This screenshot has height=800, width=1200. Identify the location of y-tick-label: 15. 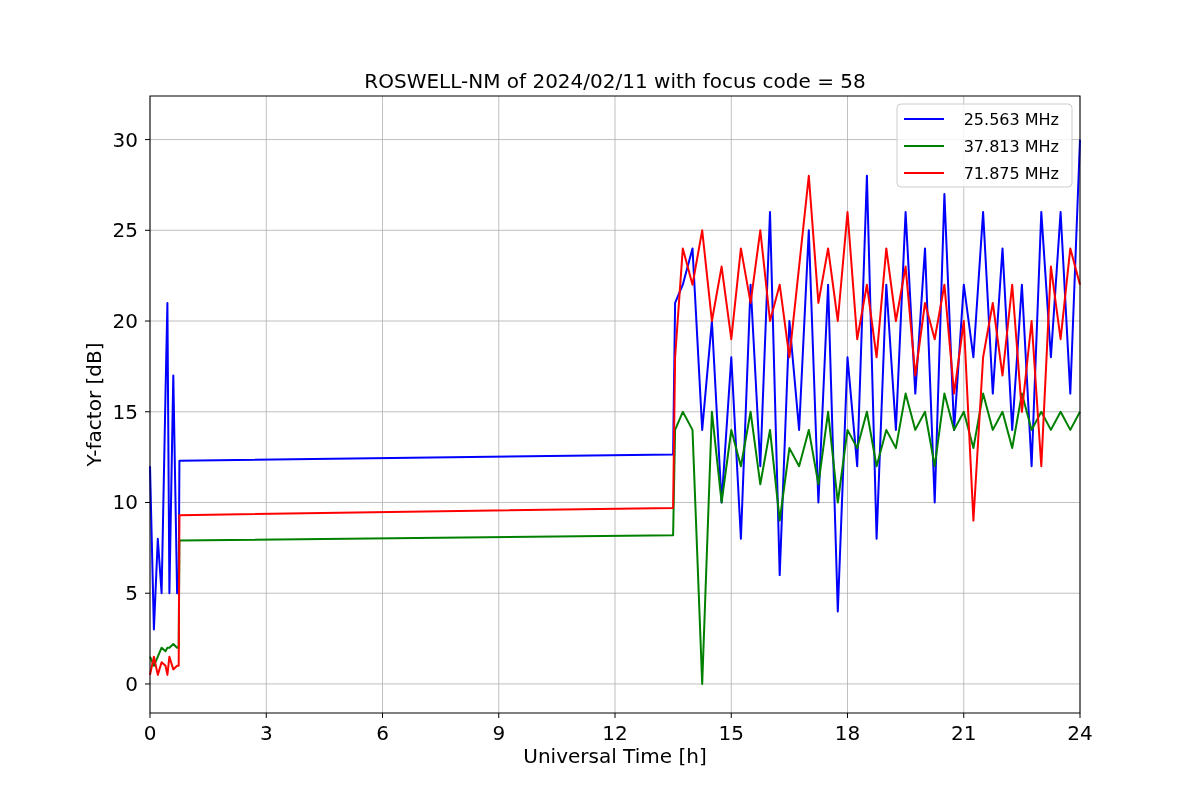
(125, 411).